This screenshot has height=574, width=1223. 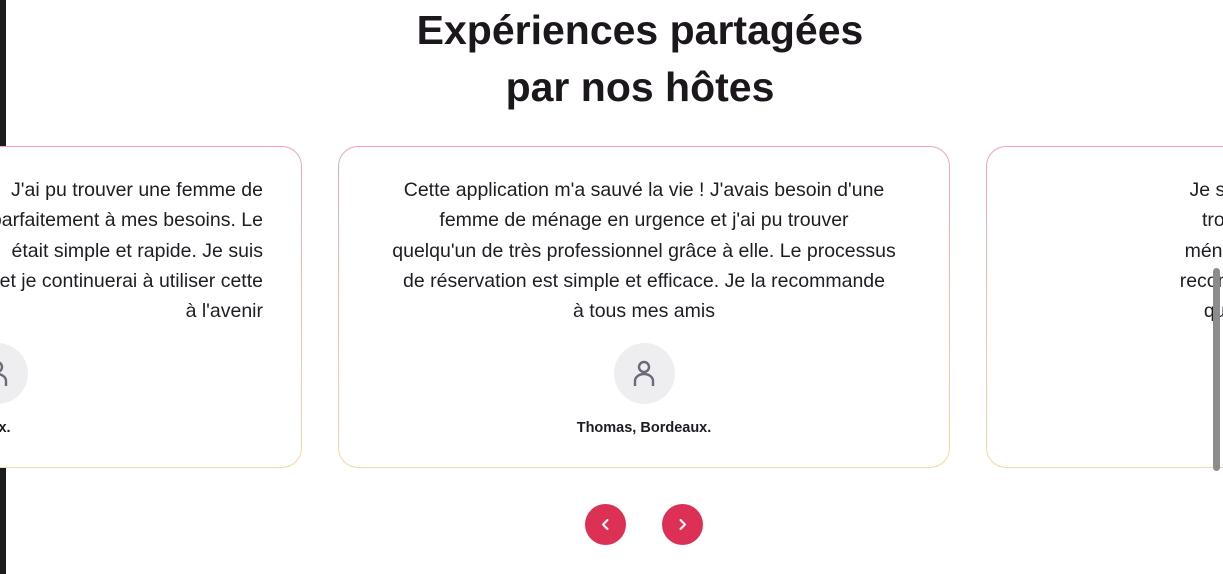 I want to click on quote-line: trouvés grâce à cette, so click(x=1212, y=220).